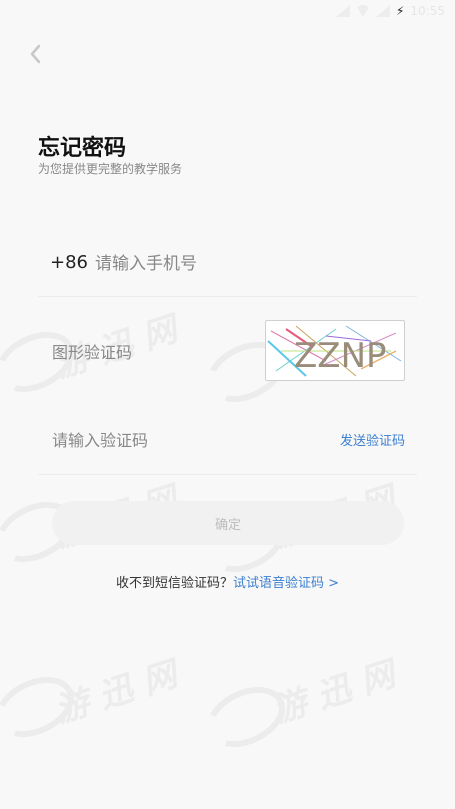 The height and width of the screenshot is (809, 455). I want to click on phone-input, so click(225, 264).